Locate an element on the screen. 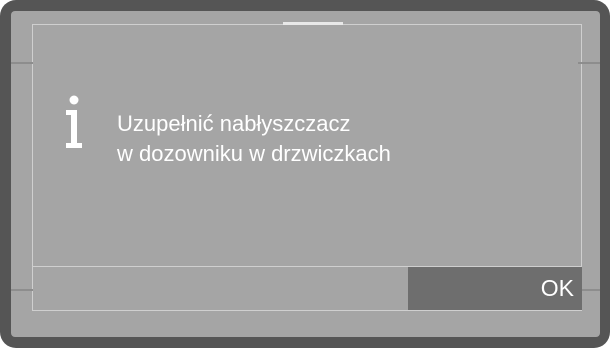 The width and height of the screenshot is (610, 348). message-line-1: Uzupełnić nabłyszczacz is located at coordinates (234, 123).